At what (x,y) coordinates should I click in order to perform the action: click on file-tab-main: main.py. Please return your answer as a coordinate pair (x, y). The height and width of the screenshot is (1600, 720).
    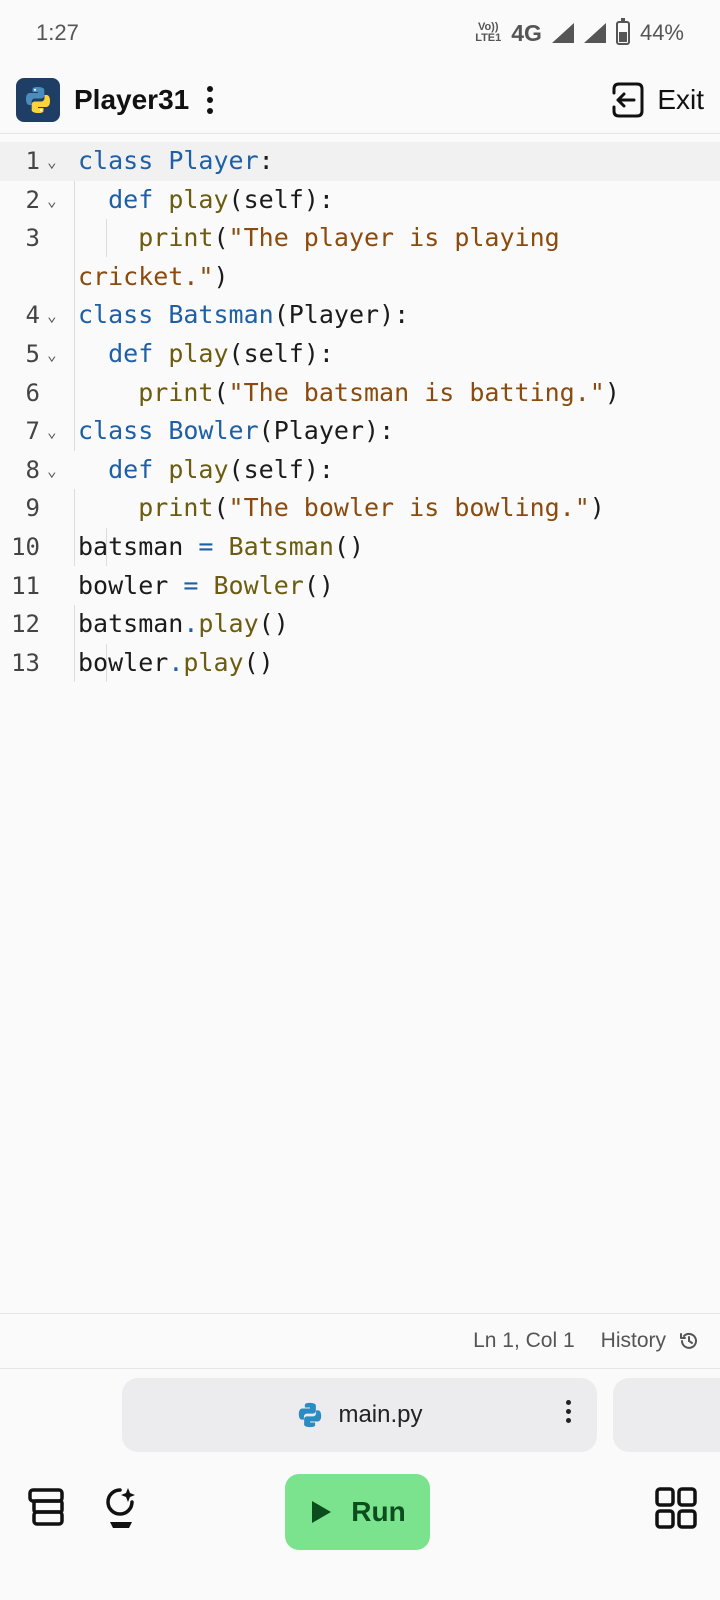
    Looking at the image, I should click on (359, 1415).